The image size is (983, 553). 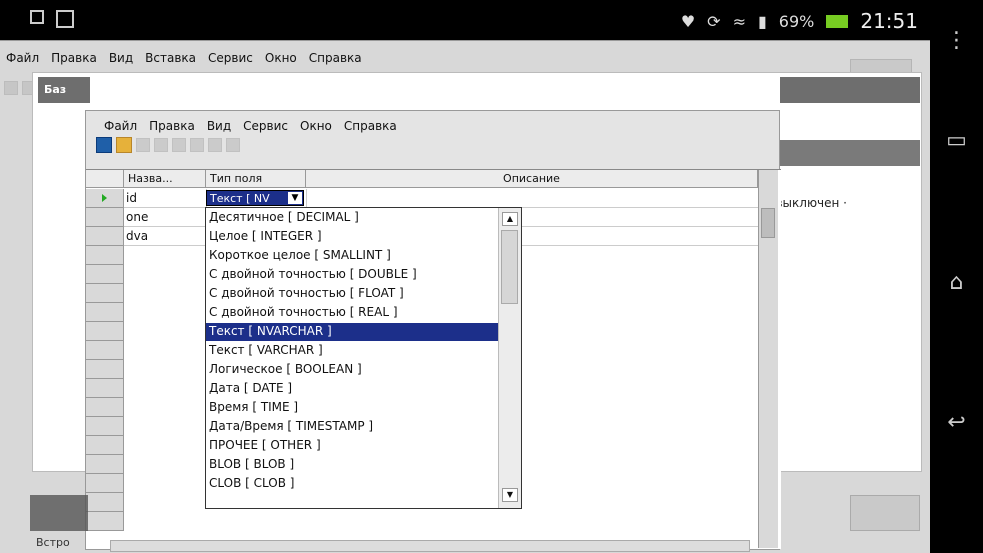 What do you see at coordinates (74, 60) in the screenshot?
I see `menu-item-edit: Правка` at bounding box center [74, 60].